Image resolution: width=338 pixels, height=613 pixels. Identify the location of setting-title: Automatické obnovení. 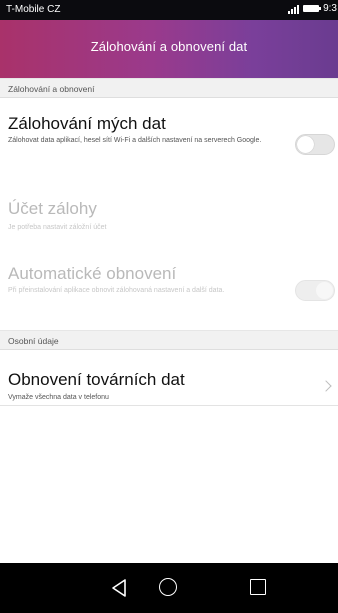
(92, 273).